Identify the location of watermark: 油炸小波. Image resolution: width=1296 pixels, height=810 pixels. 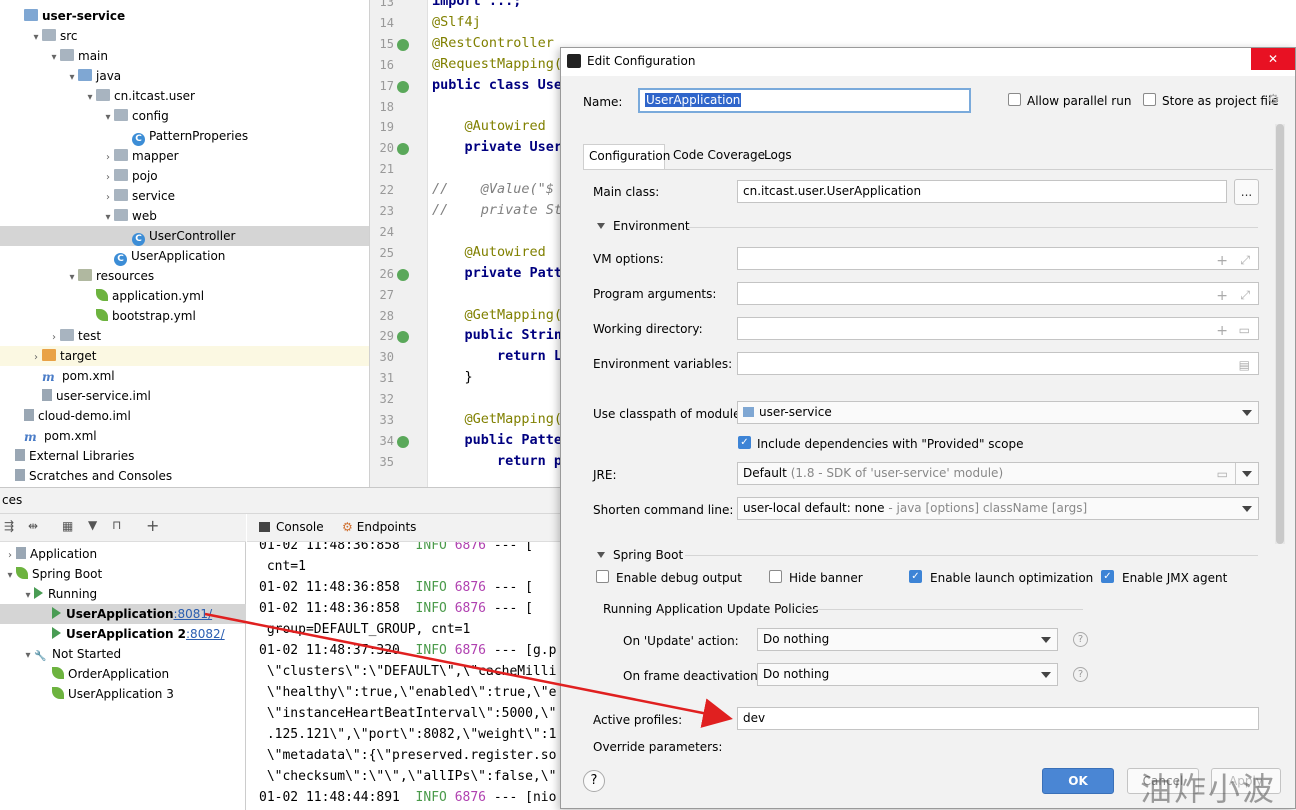
(1208, 789).